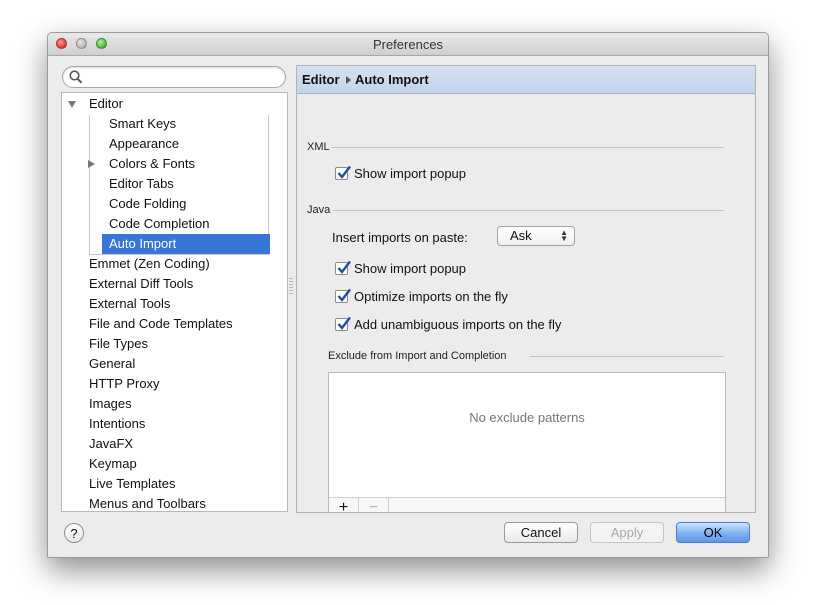 The height and width of the screenshot is (605, 819). I want to click on tree-item-live-templates: Live Templates, so click(132, 484).